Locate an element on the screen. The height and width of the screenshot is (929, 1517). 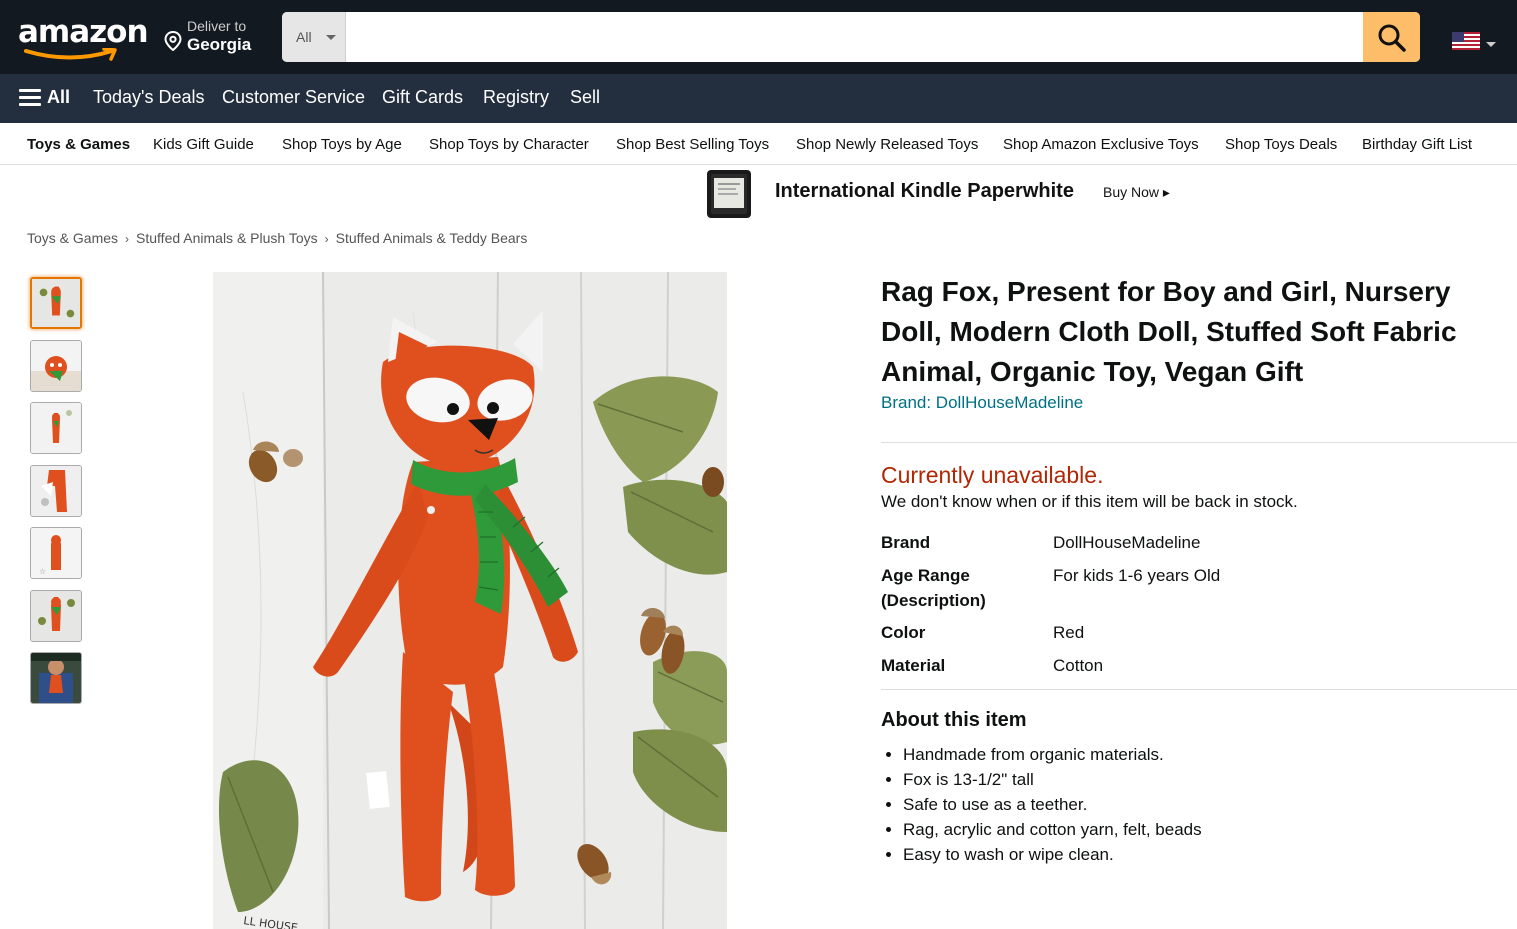
hamburger-icon is located at coordinates (30, 98).